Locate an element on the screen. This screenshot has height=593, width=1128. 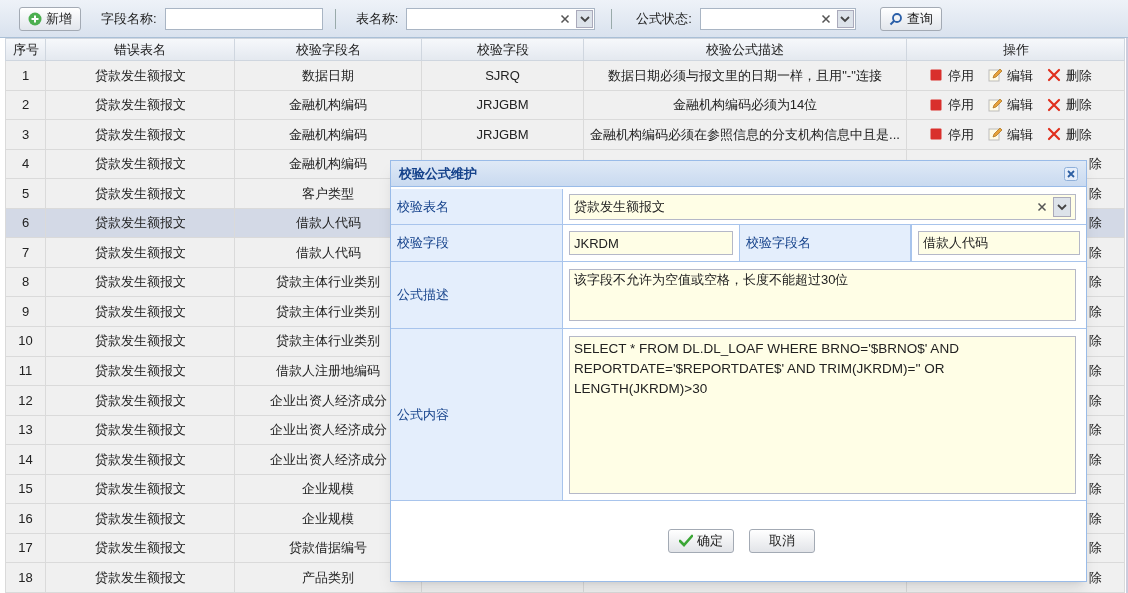
table-cell: SJRQ is located at coordinates (502, 75).